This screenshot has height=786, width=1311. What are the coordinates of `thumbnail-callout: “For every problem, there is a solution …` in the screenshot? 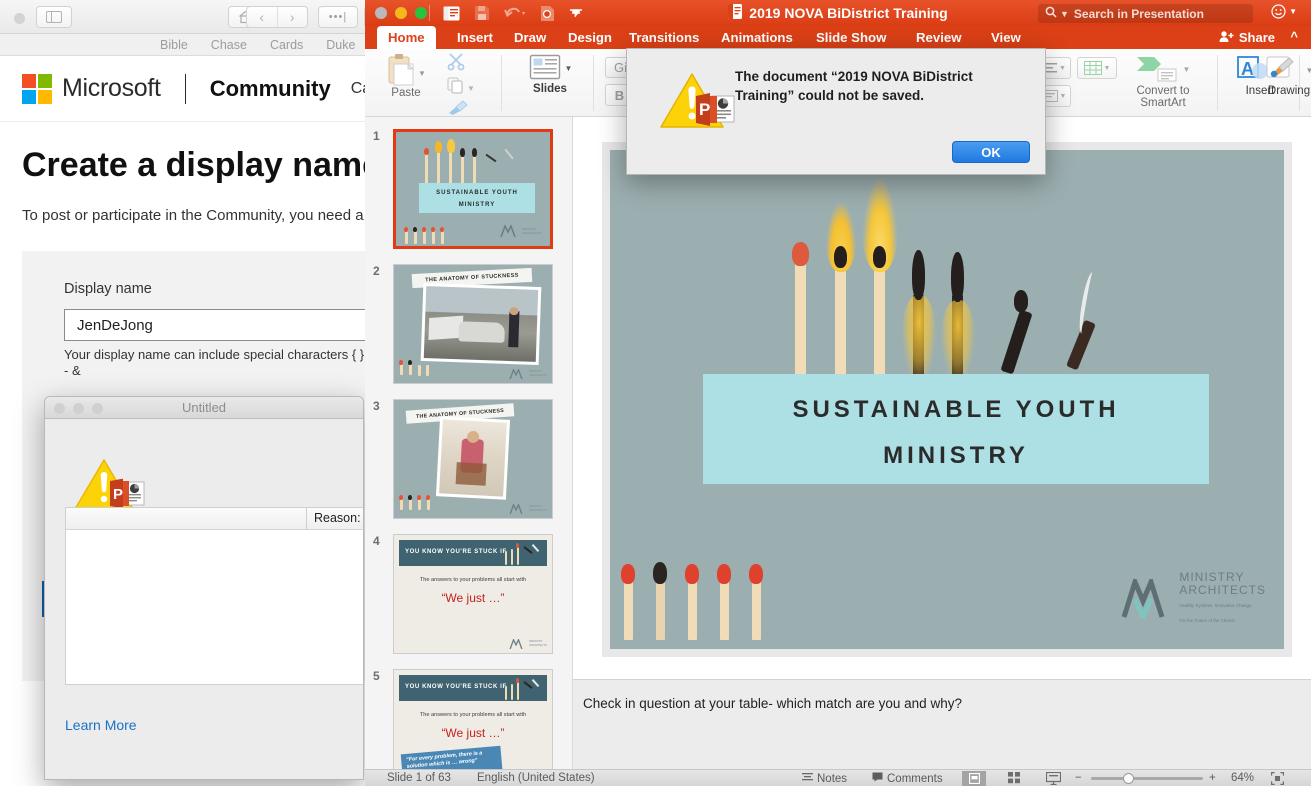 It's located at (444, 759).